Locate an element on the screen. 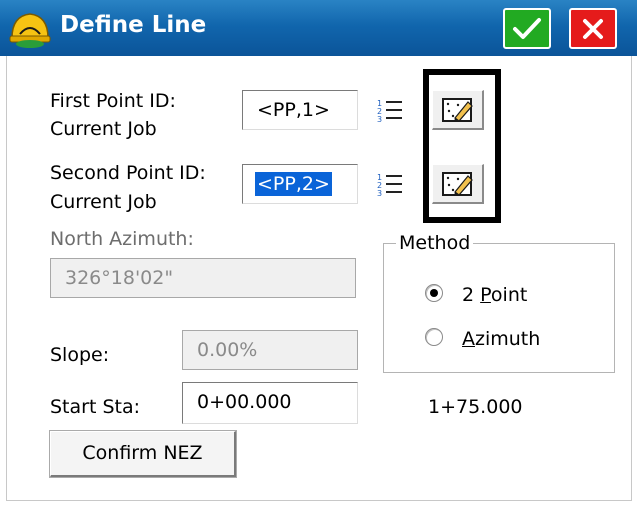 This screenshot has height=512, width=637. title-bar: Define Line is located at coordinates (318, 28).